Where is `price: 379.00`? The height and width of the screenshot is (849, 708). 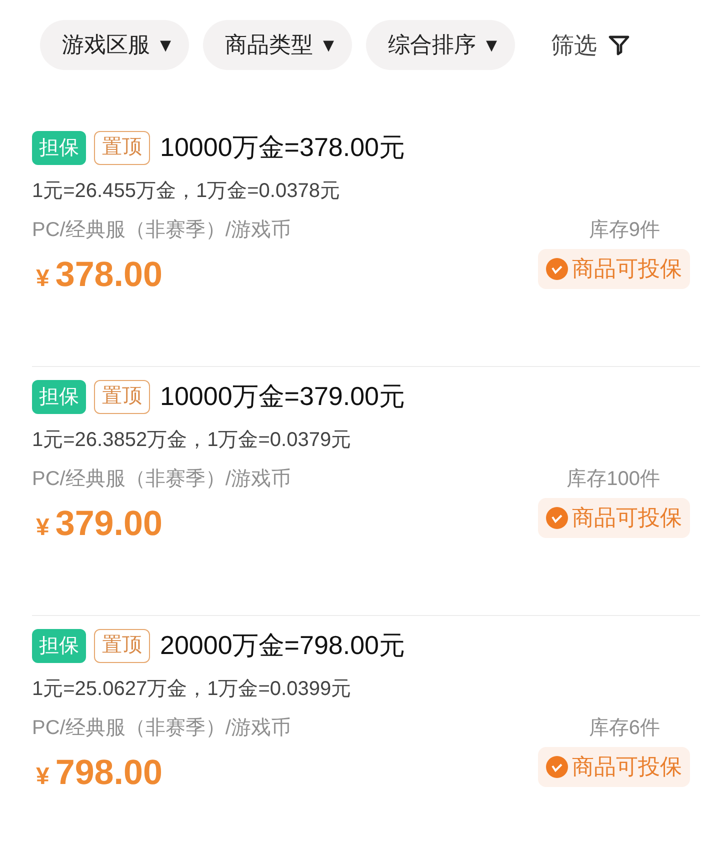 price: 379.00 is located at coordinates (108, 524).